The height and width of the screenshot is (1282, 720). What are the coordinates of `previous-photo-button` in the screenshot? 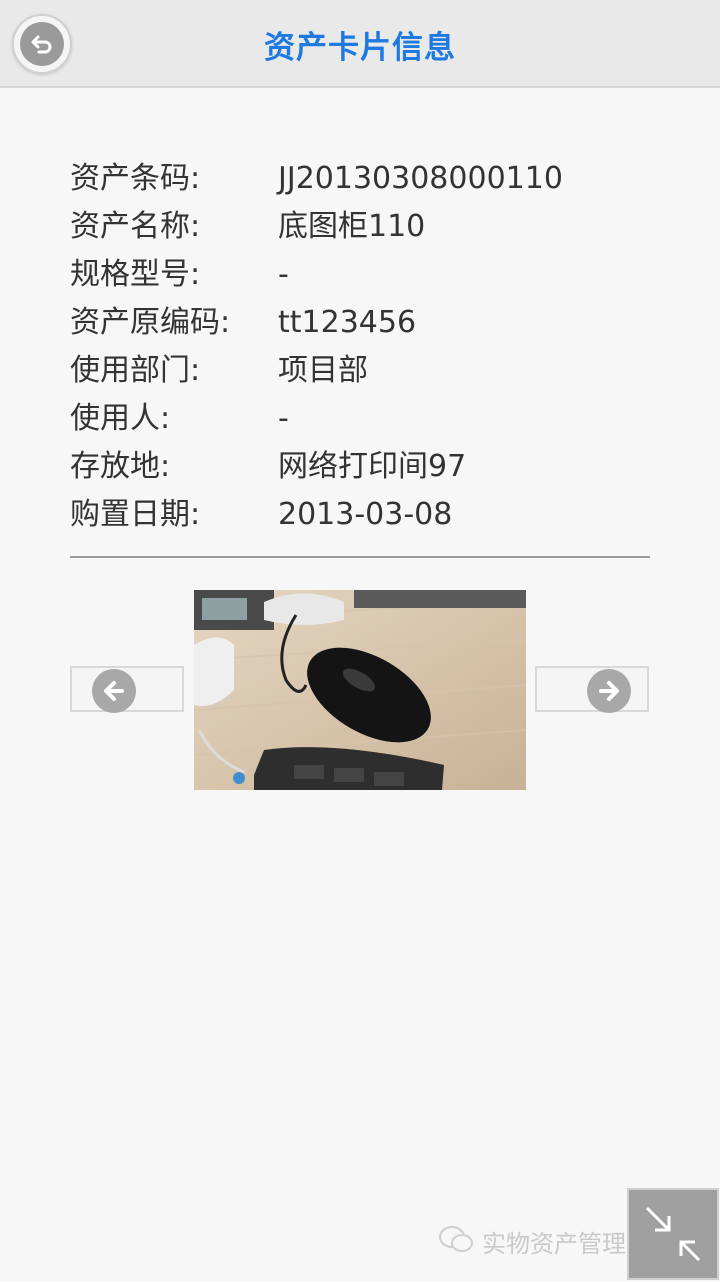 It's located at (127, 689).